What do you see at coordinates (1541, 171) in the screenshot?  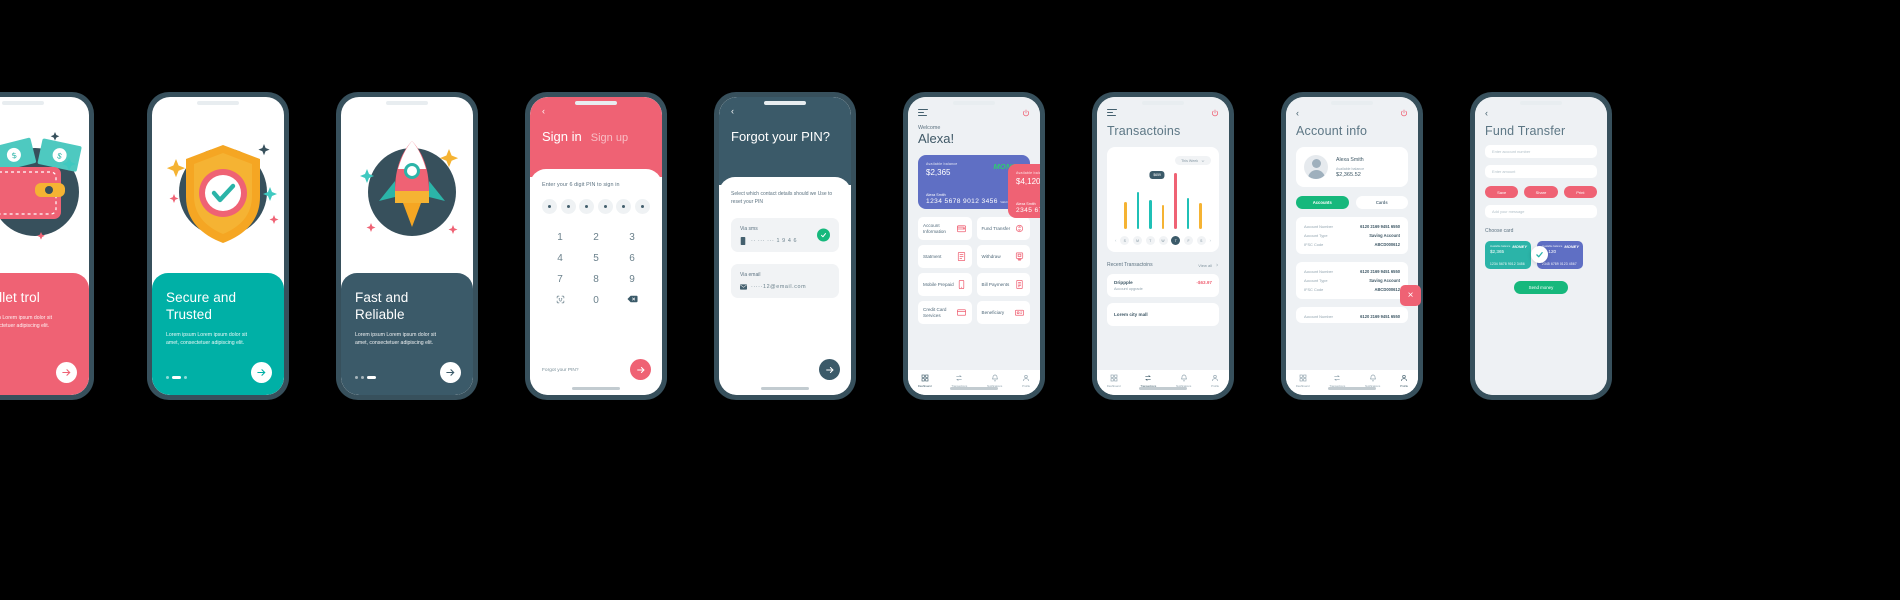 I see `amount-input: Enter amount` at bounding box center [1541, 171].